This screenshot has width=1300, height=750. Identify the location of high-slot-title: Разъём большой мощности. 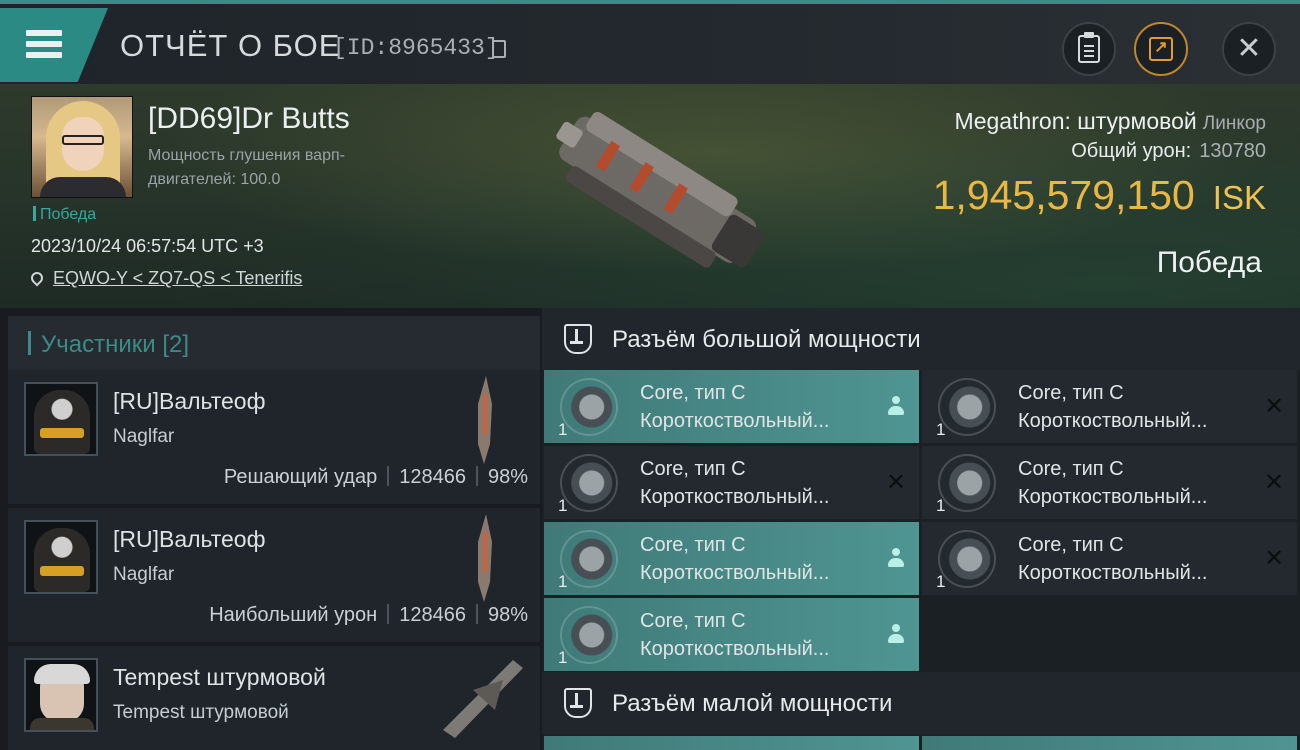
(766, 339).